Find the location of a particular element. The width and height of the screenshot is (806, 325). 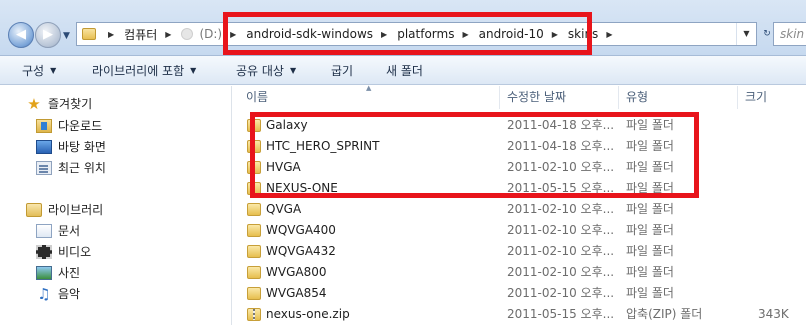

nav-item-videos: 비디오 is located at coordinates (63, 251).